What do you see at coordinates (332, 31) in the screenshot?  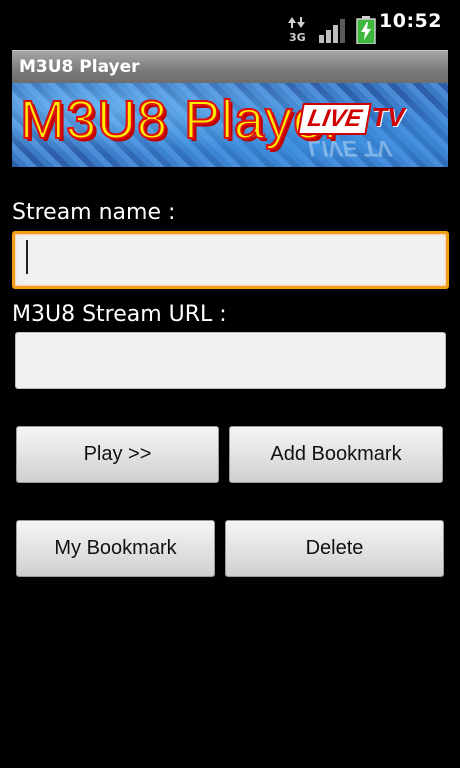 I see `signal-icon` at bounding box center [332, 31].